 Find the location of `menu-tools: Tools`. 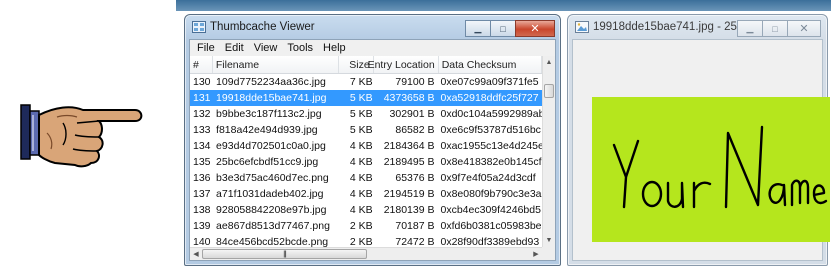

menu-tools: Tools is located at coordinates (300, 48).